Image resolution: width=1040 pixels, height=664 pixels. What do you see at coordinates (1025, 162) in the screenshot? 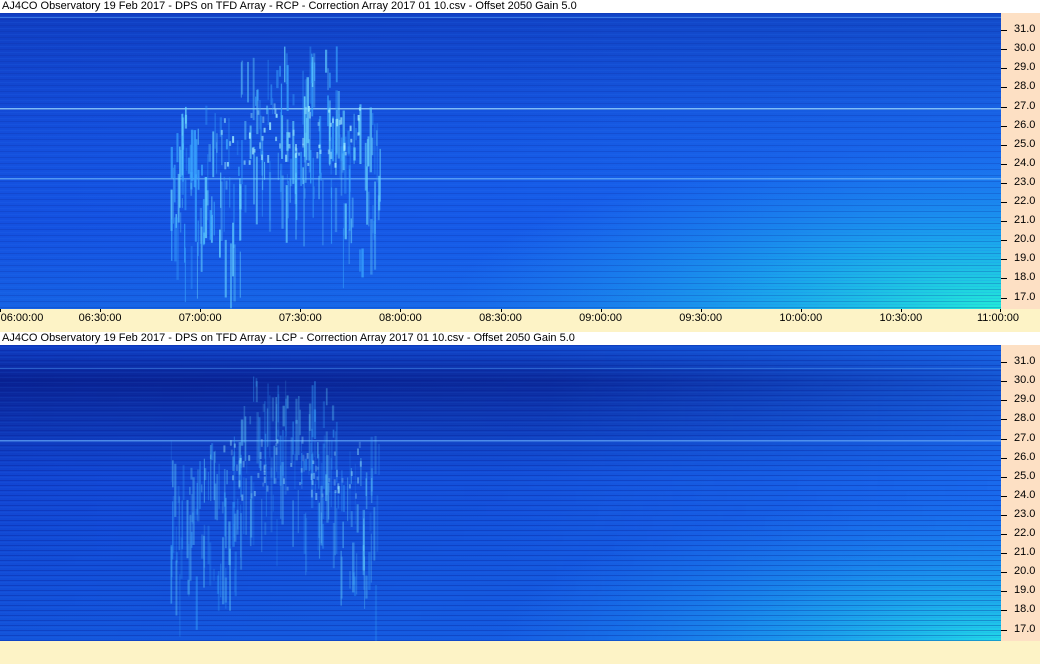
I see `freq-tick-label: 24.0` at bounding box center [1025, 162].